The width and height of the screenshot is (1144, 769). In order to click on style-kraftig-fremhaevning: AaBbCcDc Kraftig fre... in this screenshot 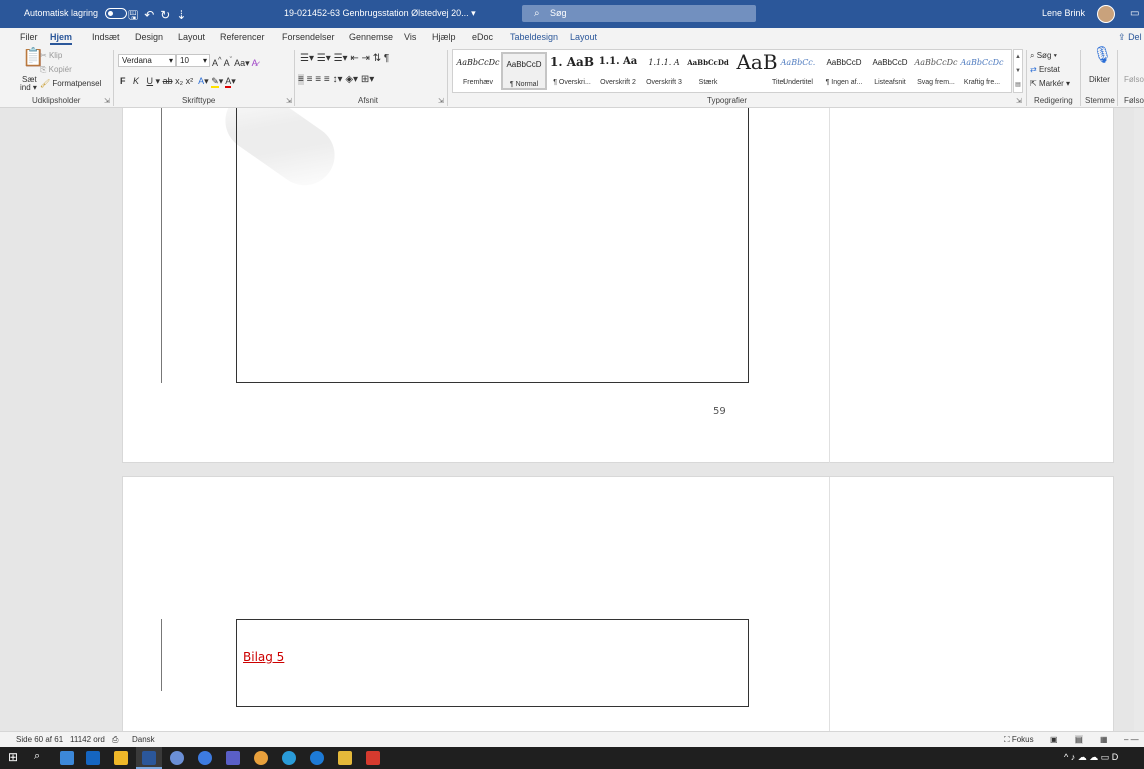, I will do `click(982, 71)`.